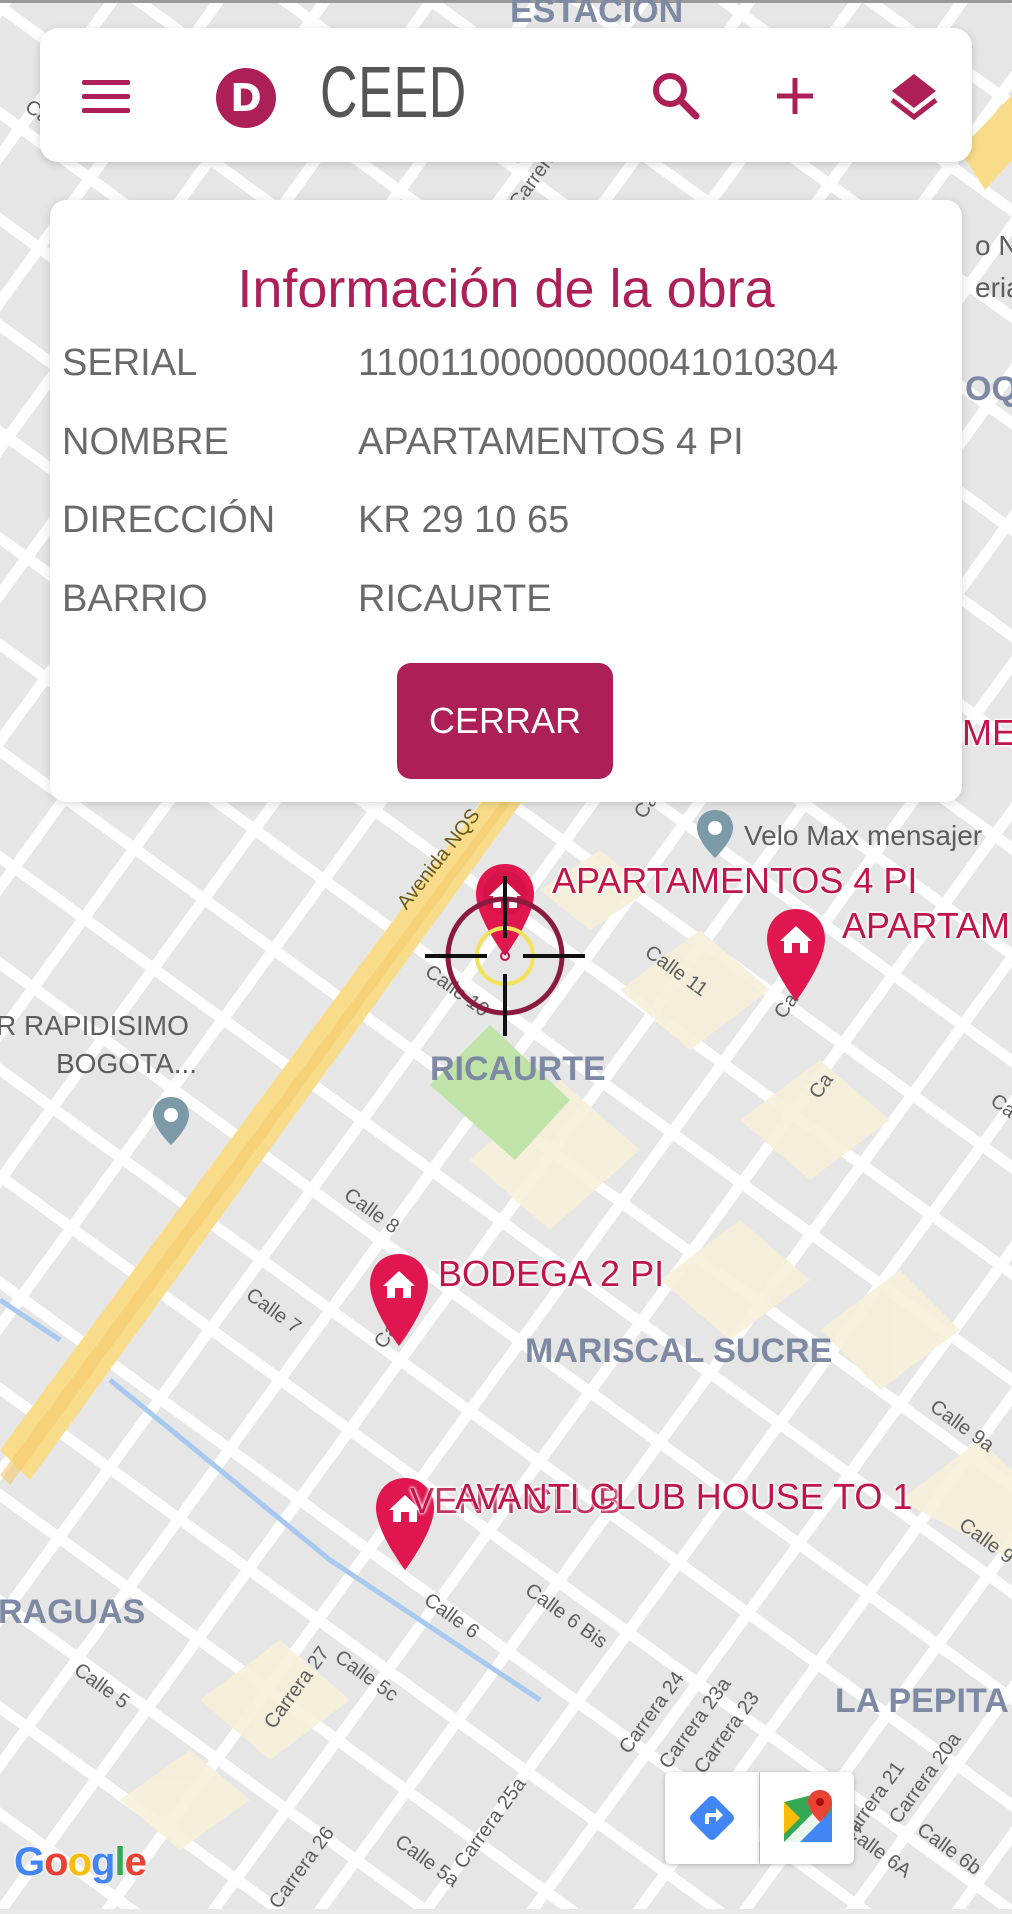 The image size is (1012, 1914). Describe the element at coordinates (676, 96) in the screenshot. I see `search-icon` at that location.